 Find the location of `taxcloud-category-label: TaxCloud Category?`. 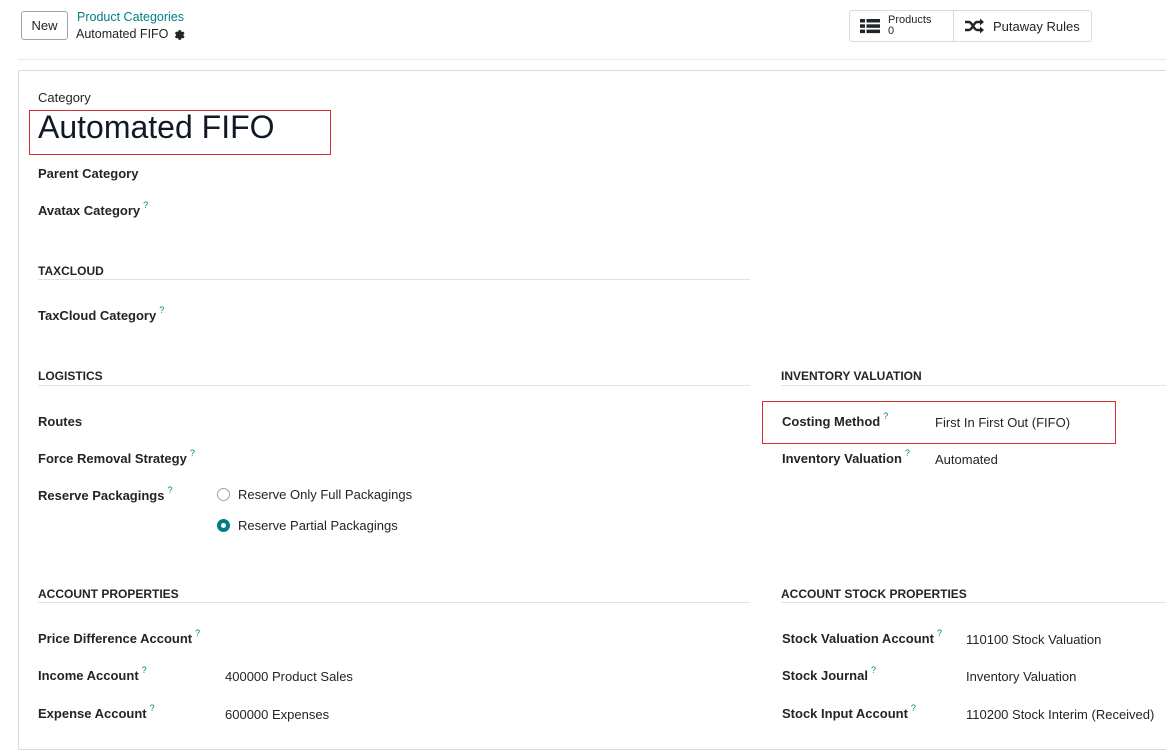

taxcloud-category-label: TaxCloud Category? is located at coordinates (101, 314).